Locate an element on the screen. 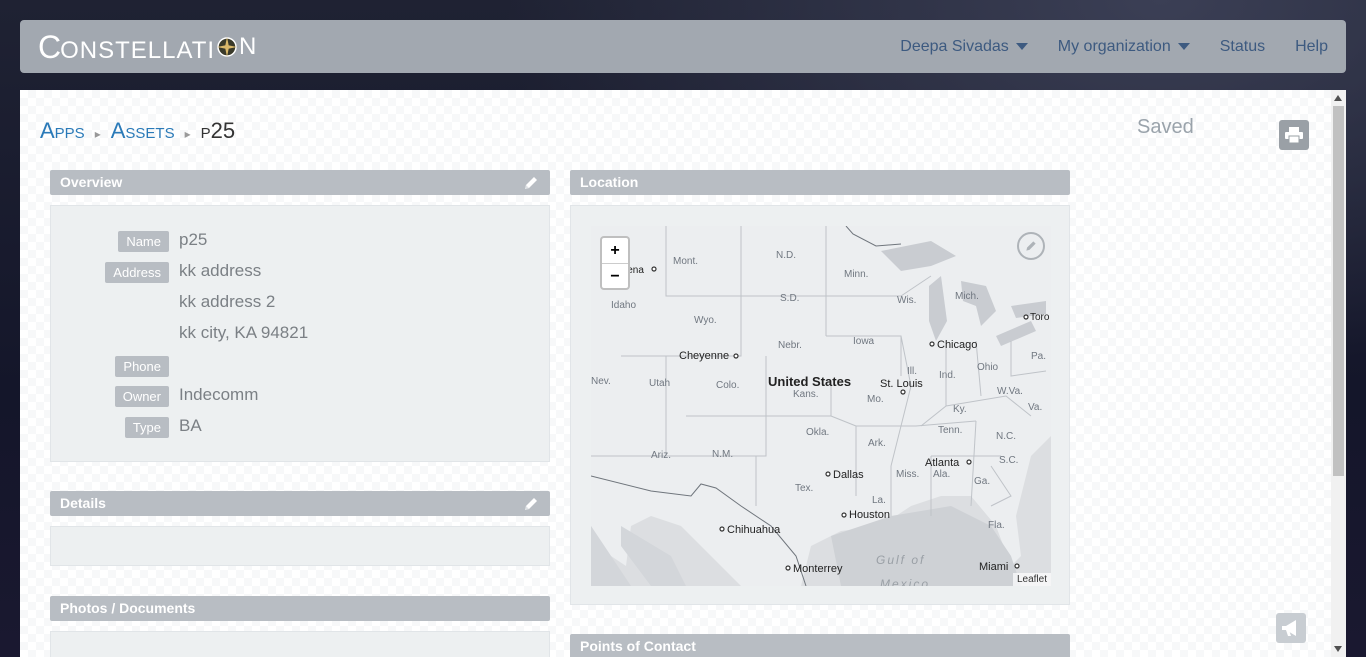 The width and height of the screenshot is (1366, 657). svg-text: N.D. is located at coordinates (786, 255).